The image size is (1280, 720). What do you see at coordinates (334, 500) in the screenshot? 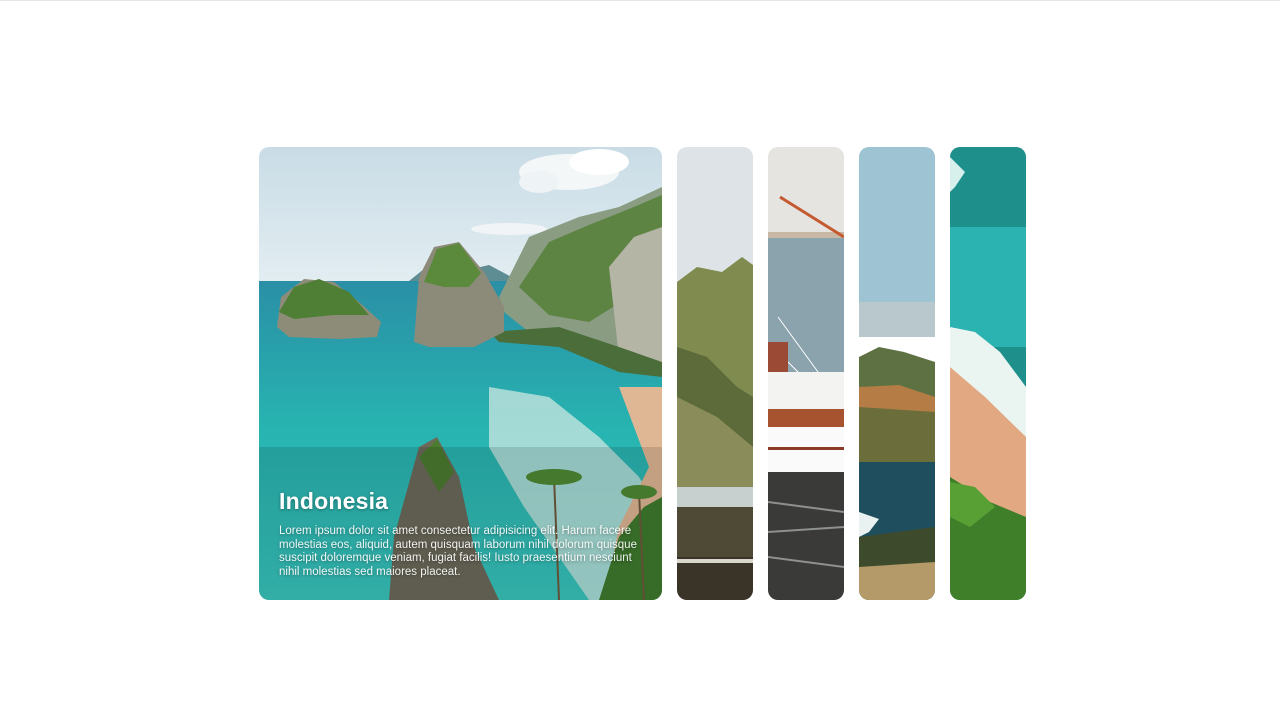
I see `card-title: Indonesia` at bounding box center [334, 500].